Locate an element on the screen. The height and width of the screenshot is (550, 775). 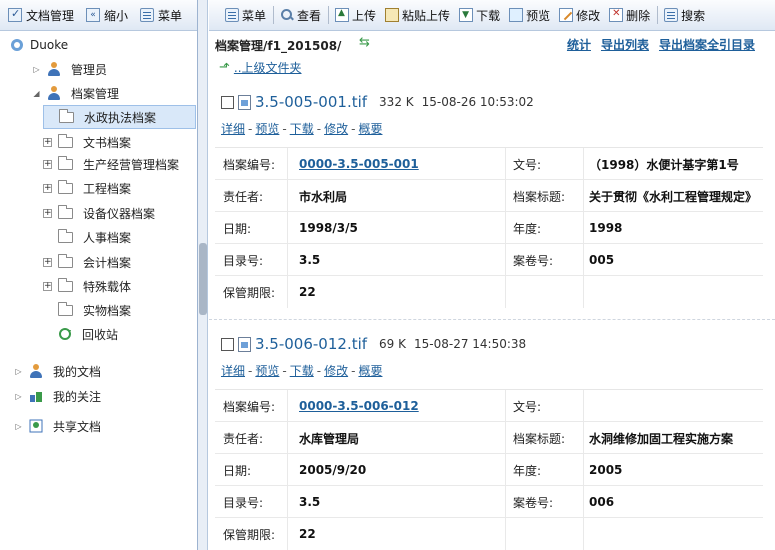
edit-button: 修改 is located at coordinates (579, 15).